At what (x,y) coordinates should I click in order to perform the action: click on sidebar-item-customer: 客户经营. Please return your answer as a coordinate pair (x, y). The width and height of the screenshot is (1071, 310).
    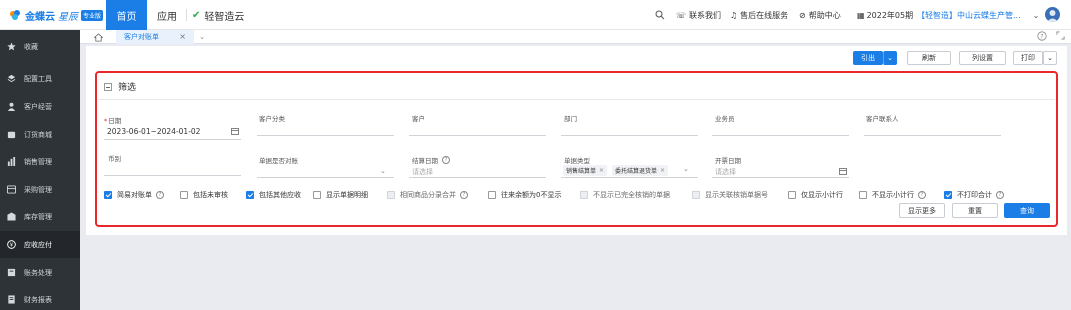
    Looking at the image, I should click on (40, 106).